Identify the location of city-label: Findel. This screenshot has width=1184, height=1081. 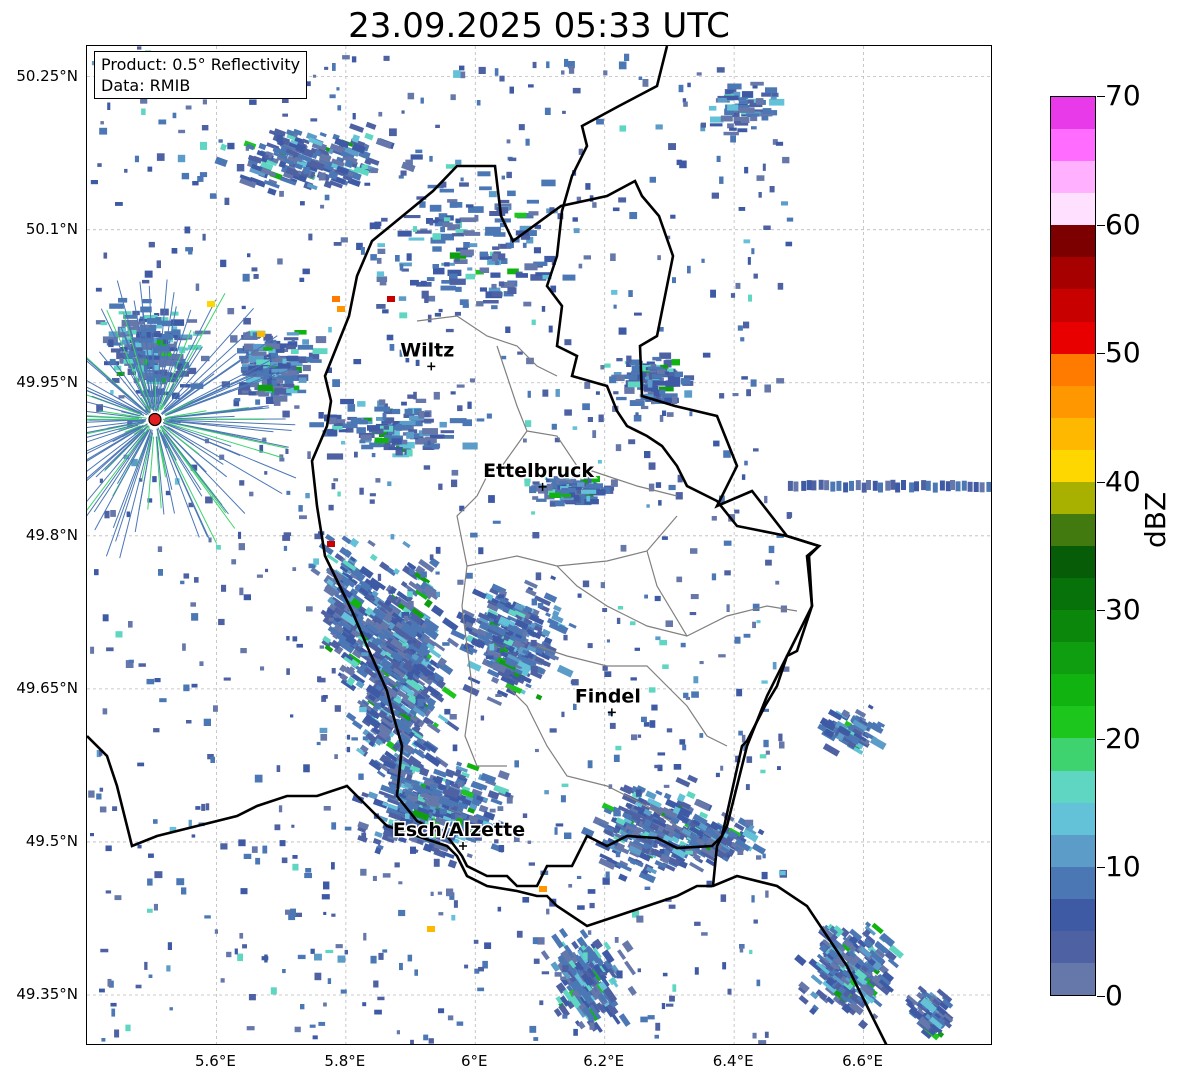
(608, 696).